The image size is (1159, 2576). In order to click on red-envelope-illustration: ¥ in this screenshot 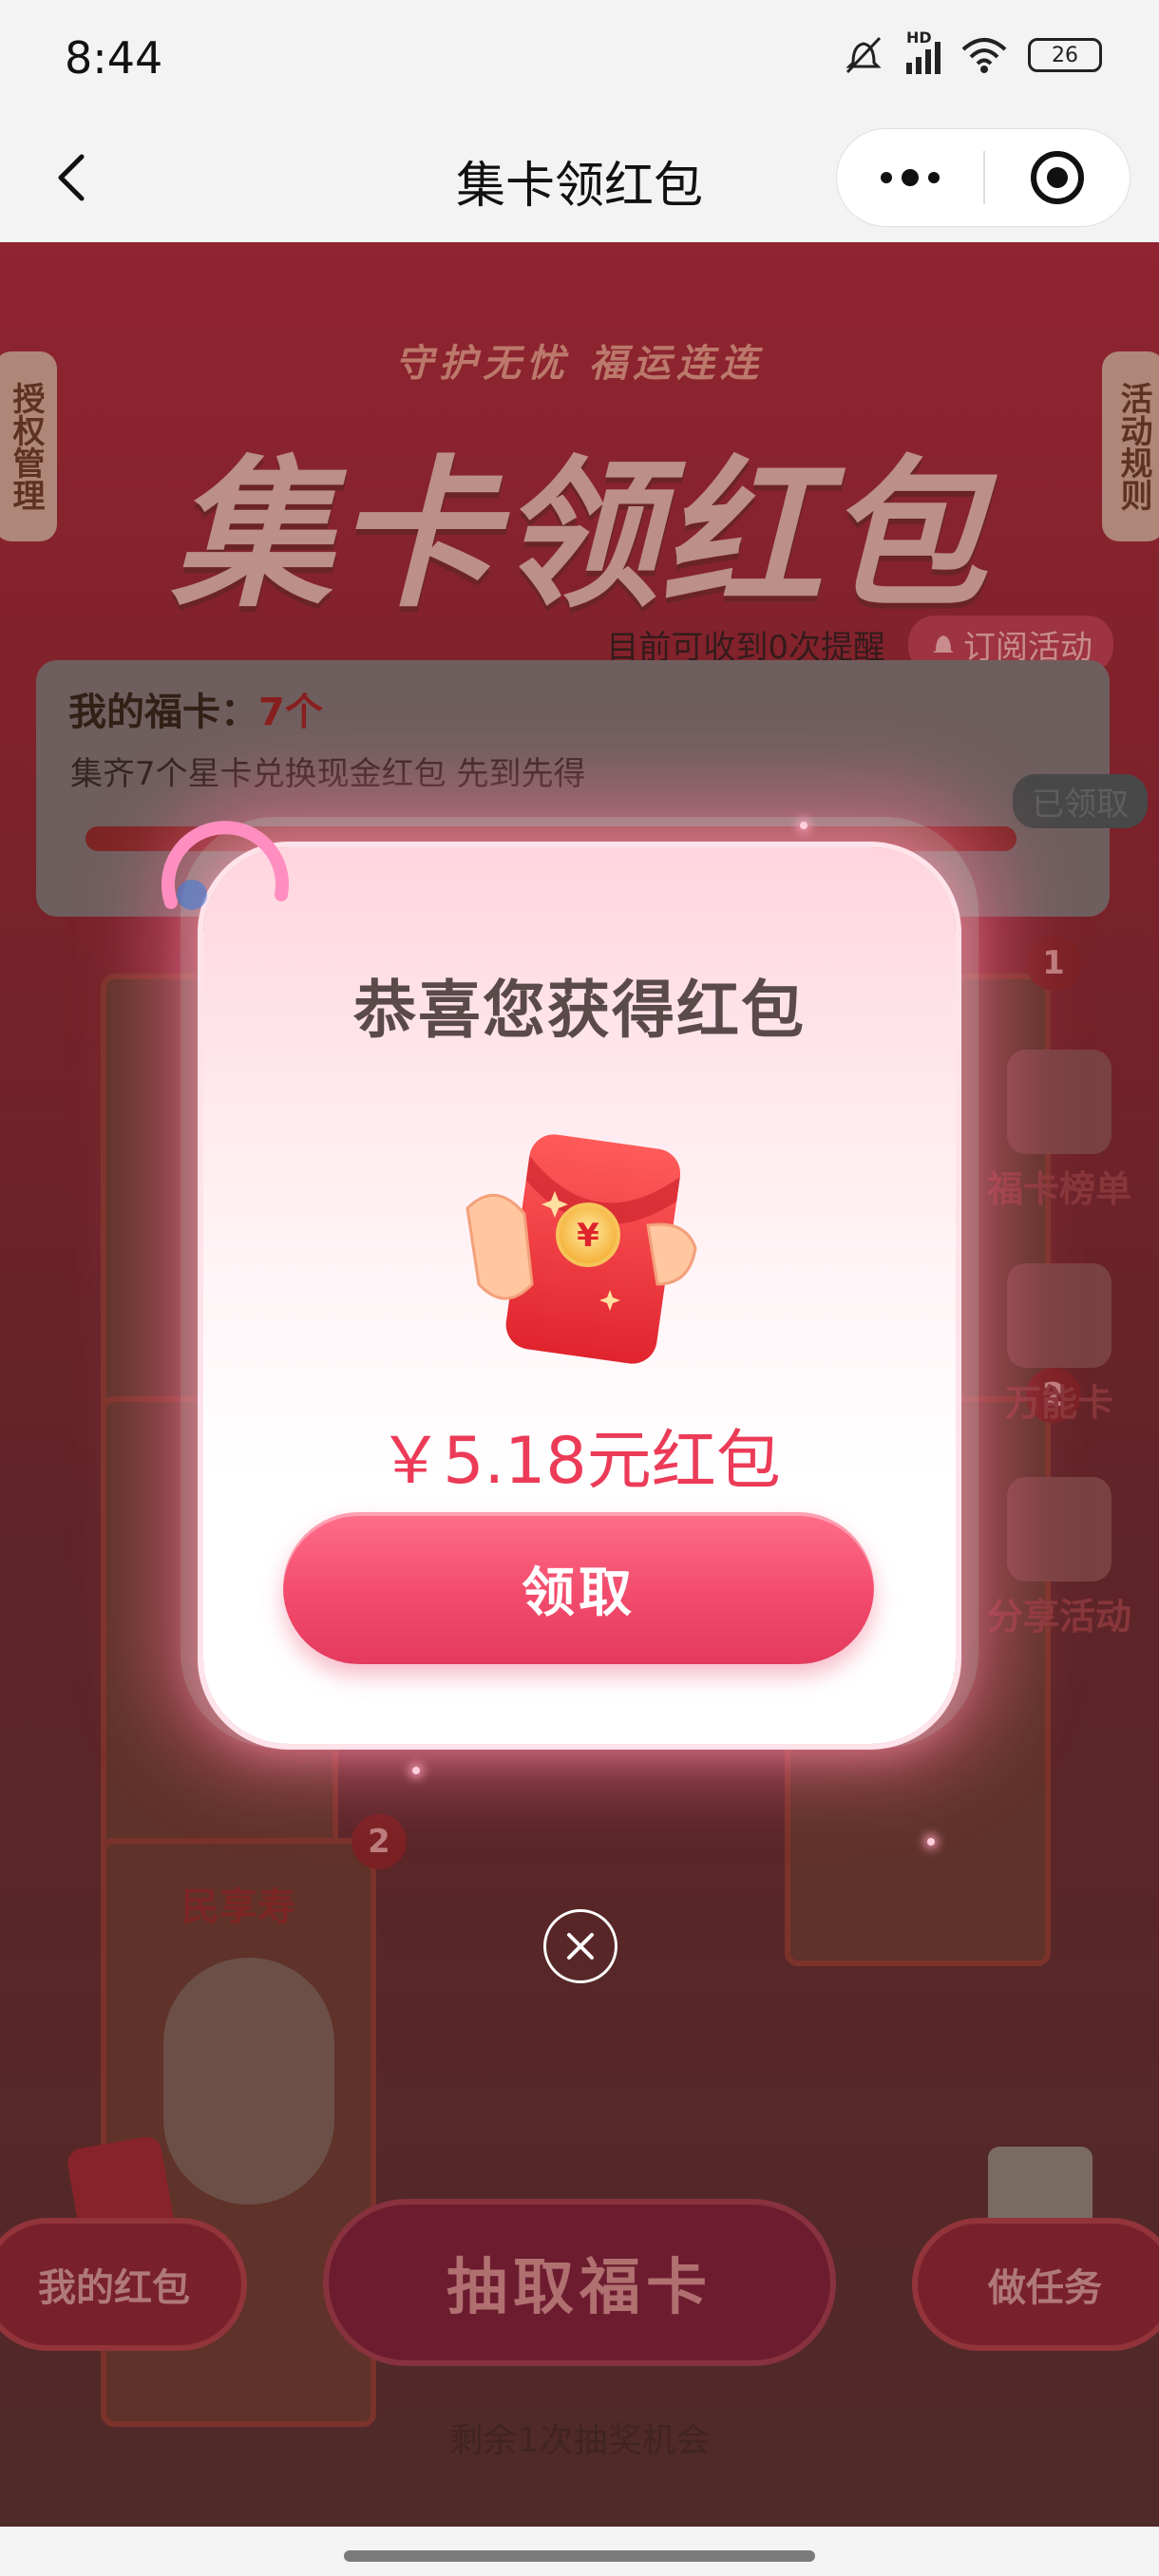, I will do `click(586, 1251)`.